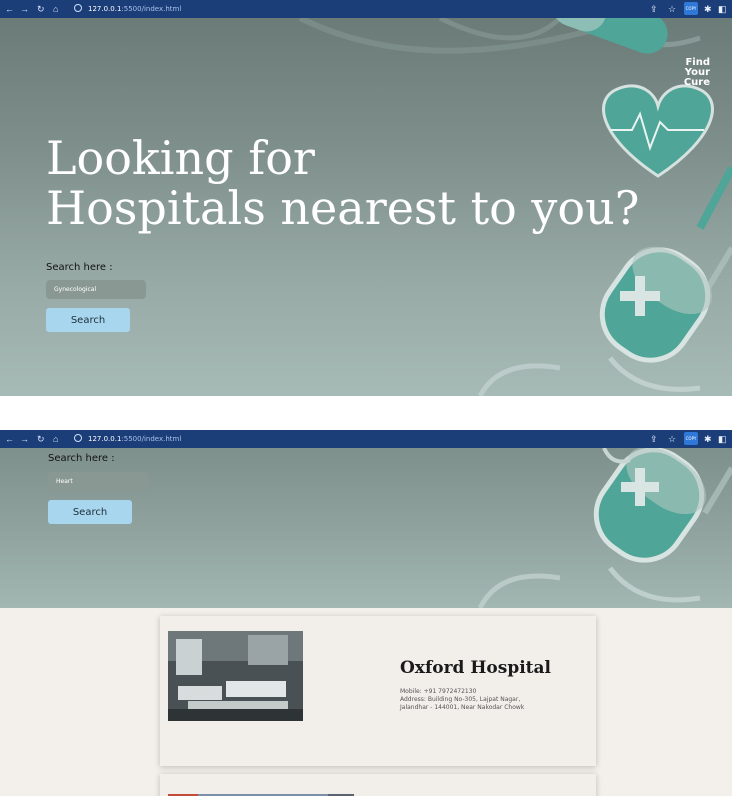 The width and height of the screenshot is (732, 796). I want to click on hospital-ward-photo, so click(235, 676).